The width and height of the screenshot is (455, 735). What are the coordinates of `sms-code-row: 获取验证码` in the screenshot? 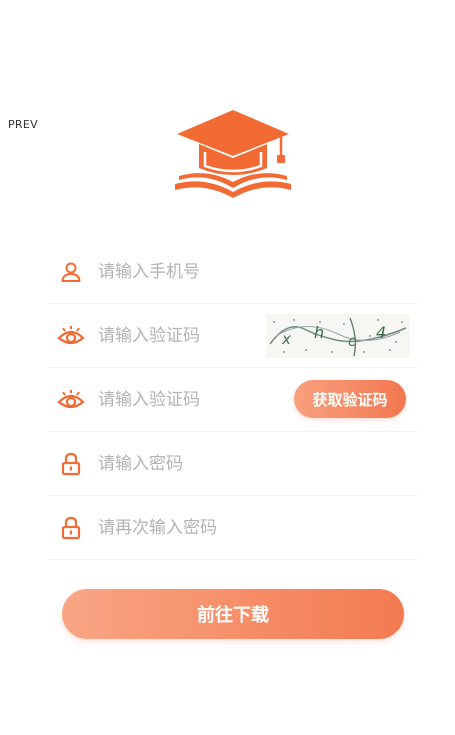 It's located at (233, 400).